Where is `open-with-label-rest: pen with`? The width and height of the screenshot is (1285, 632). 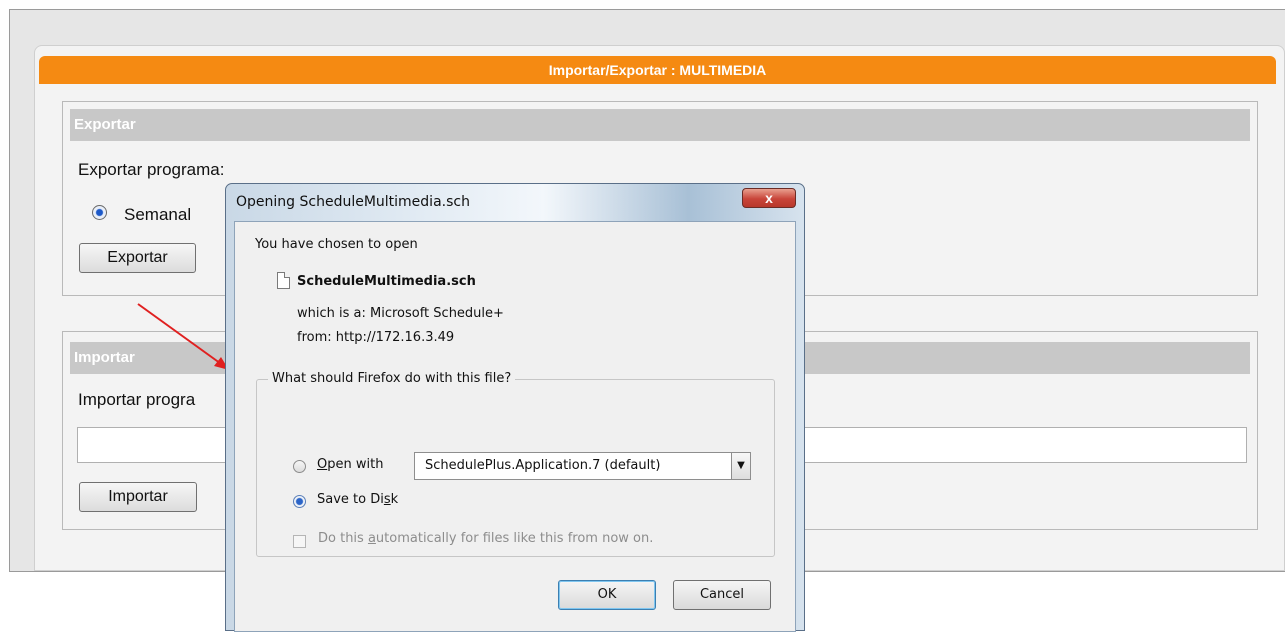
open-with-label-rest: pen with is located at coordinates (355, 464).